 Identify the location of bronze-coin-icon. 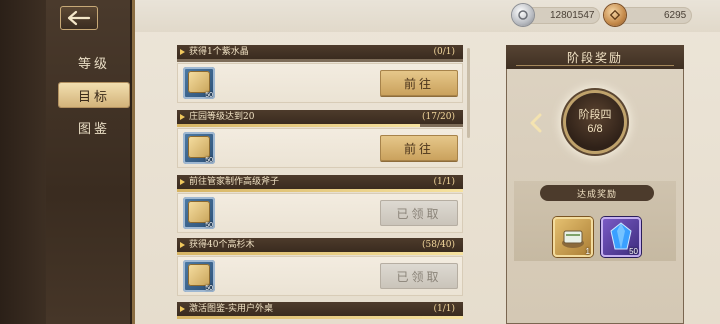
(615, 15).